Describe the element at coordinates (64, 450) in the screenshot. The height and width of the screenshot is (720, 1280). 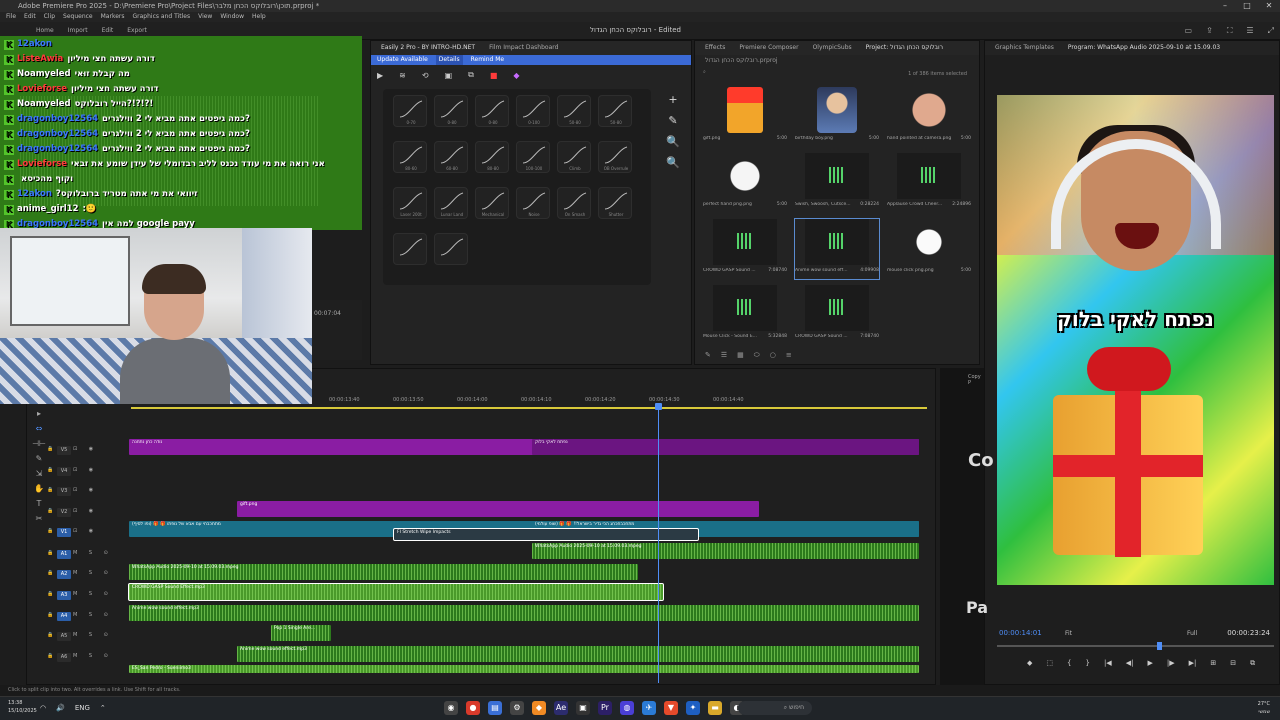
I see `track-target-toggle: V5` at that location.